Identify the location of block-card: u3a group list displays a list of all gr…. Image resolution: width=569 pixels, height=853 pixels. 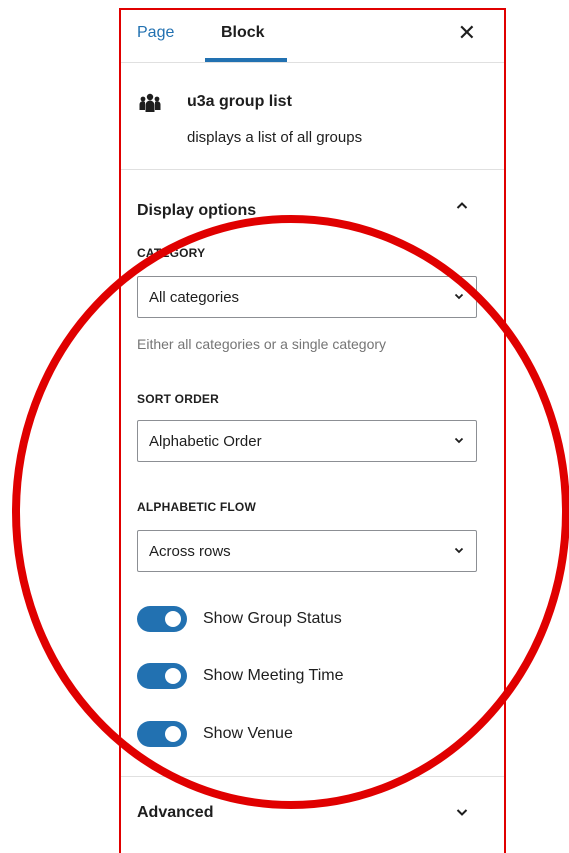
(312, 116).